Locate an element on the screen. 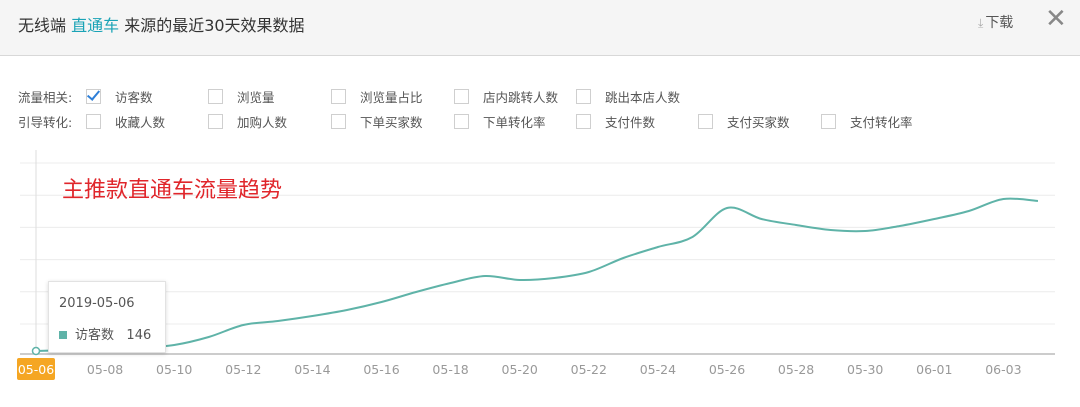 This screenshot has height=407, width=1080. tooltip-series: 访客数 146 is located at coordinates (105, 333).